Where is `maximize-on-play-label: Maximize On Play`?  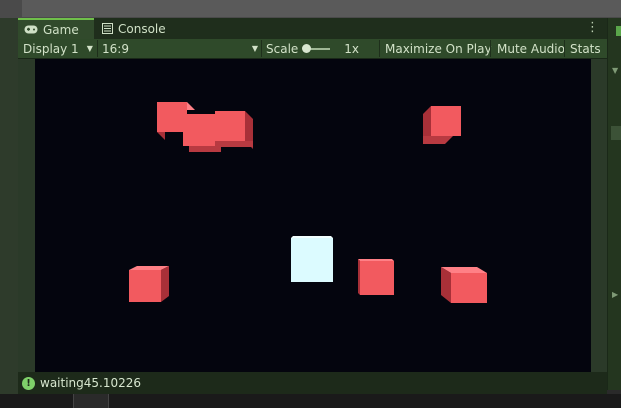 maximize-on-play-label: Maximize On Play is located at coordinates (438, 48).